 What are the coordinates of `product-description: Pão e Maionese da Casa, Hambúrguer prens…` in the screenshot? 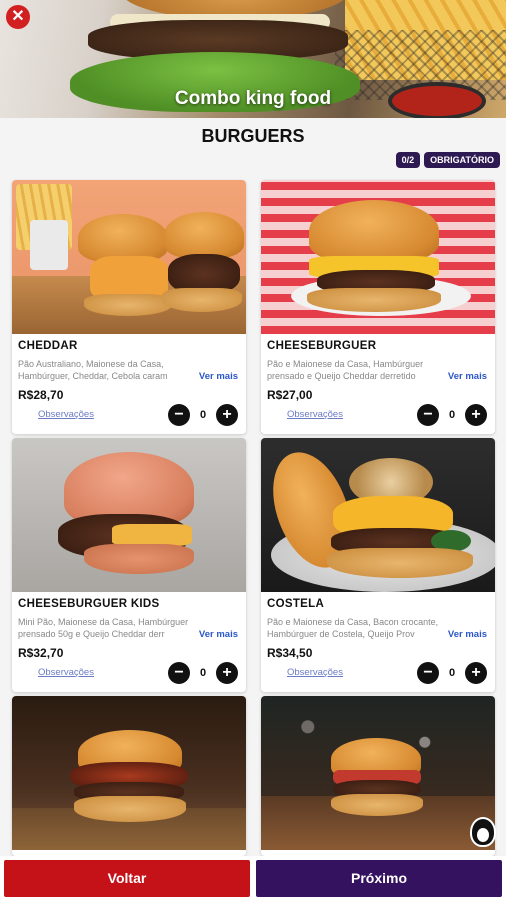 It's located at (345, 370).